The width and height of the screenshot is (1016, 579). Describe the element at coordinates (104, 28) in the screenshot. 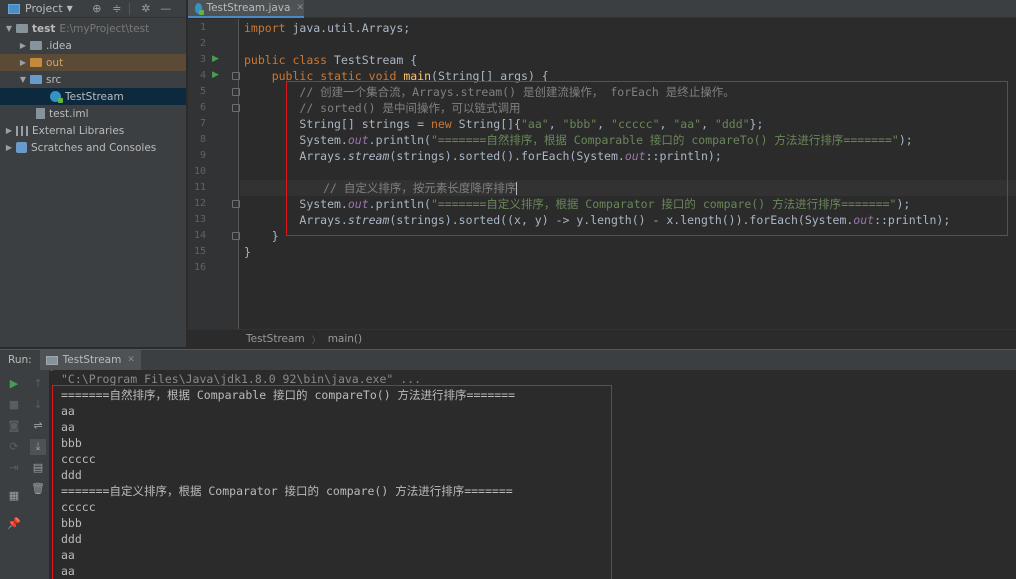

I see `tree-item-path: E:\myProject\test` at that location.